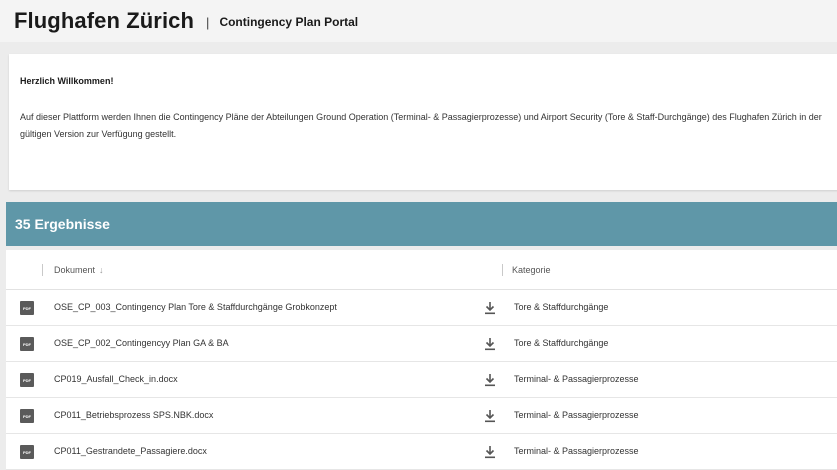 The image size is (837, 470). I want to click on document-name-link: OSE_CP_002_Contingencyy Plan GA & BA, so click(141, 343).